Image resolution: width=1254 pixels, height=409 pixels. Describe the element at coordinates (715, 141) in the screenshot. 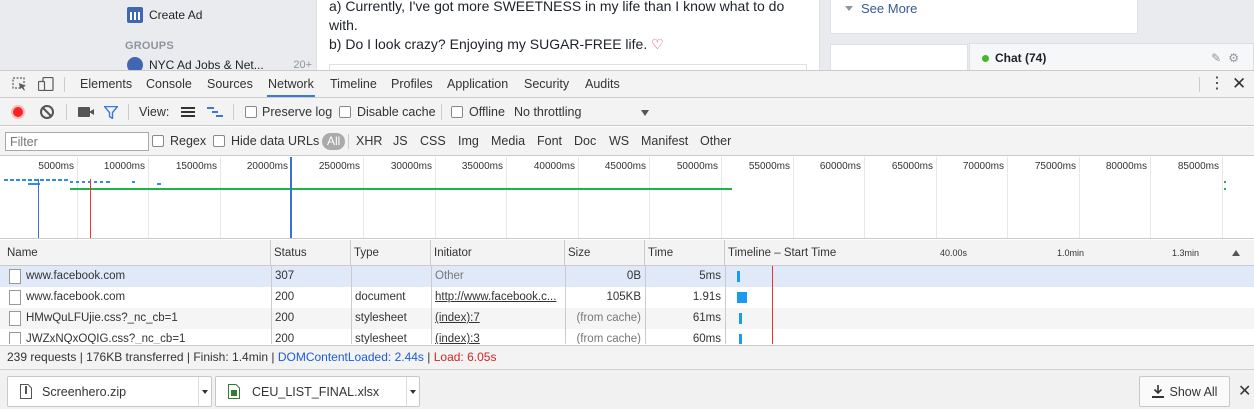

I see `filter-type-other: Other` at that location.